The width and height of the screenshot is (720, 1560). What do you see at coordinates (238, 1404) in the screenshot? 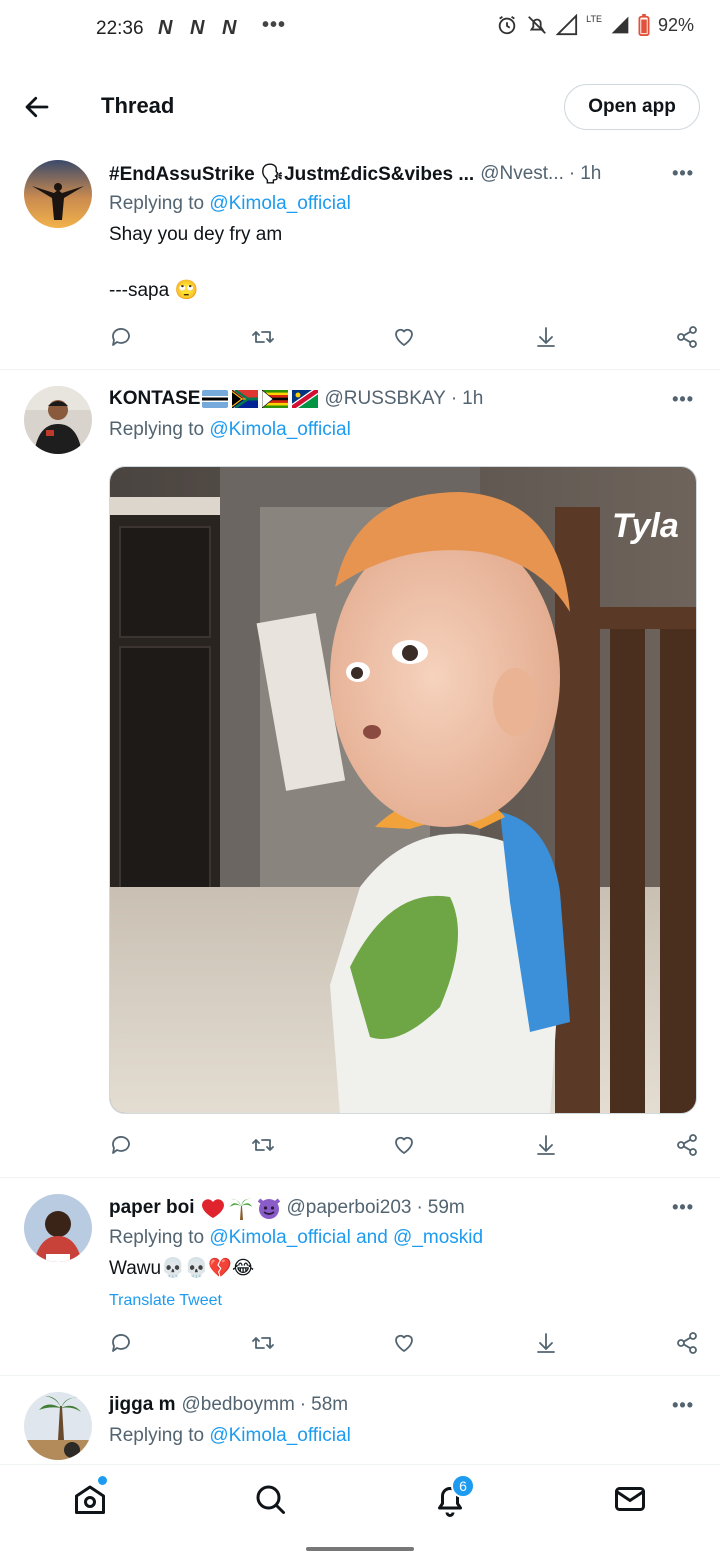
I see `user-handle: @bedboymm` at bounding box center [238, 1404].